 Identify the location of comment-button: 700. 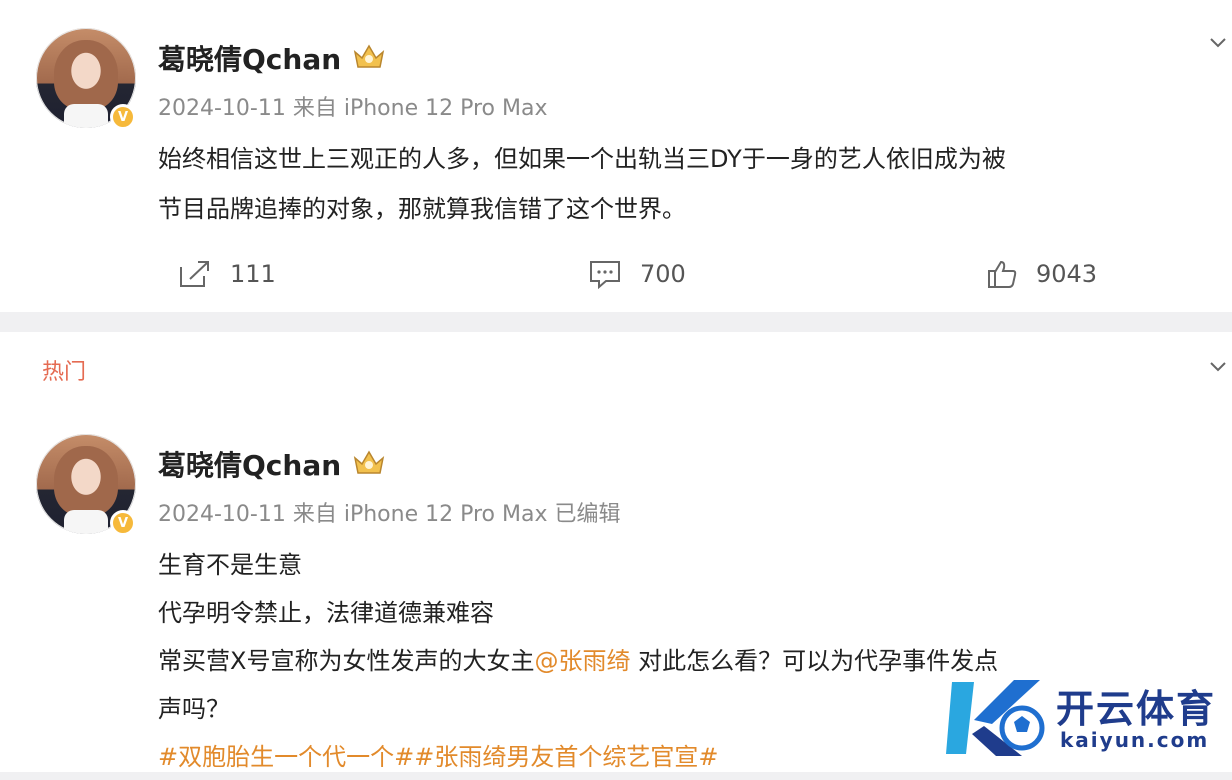
(637, 274).